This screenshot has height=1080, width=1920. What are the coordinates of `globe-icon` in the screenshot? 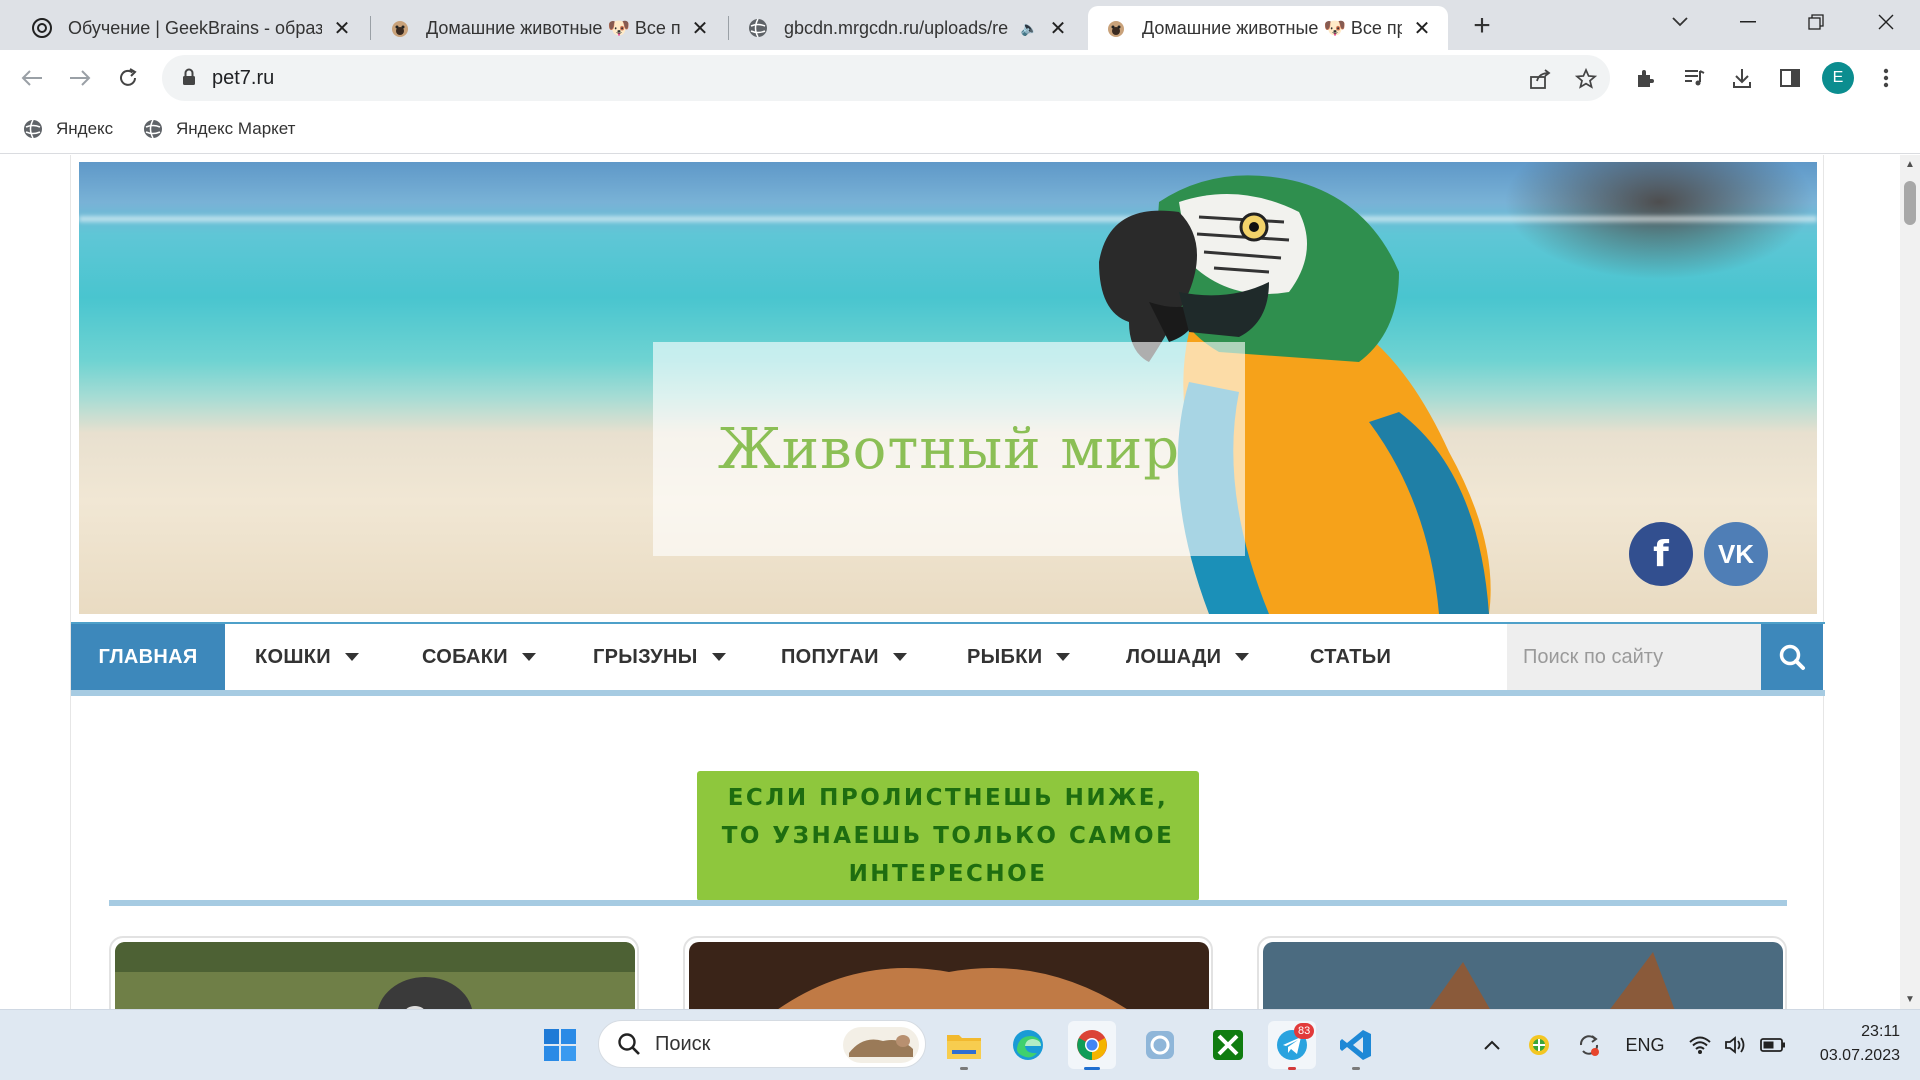 It's located at (758, 28).